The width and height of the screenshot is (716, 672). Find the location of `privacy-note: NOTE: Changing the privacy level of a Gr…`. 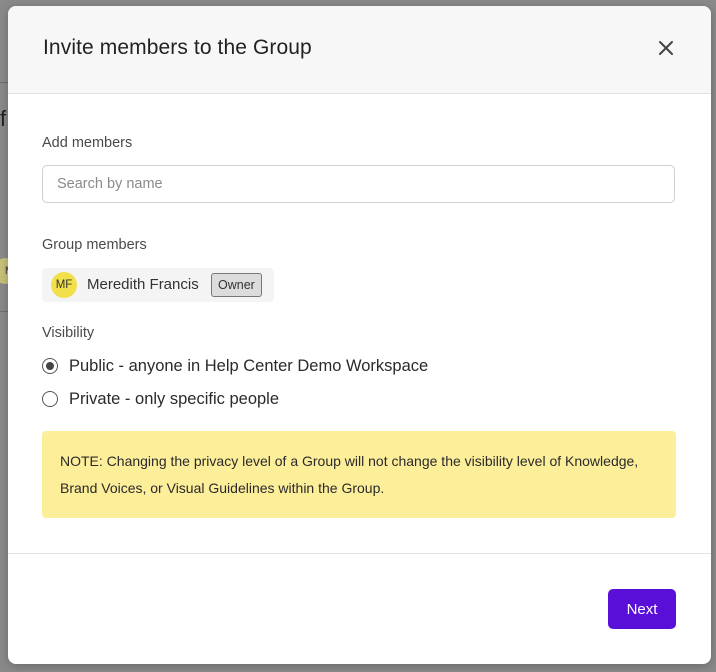

privacy-note: NOTE: Changing the privacy level of a Gr… is located at coordinates (359, 474).